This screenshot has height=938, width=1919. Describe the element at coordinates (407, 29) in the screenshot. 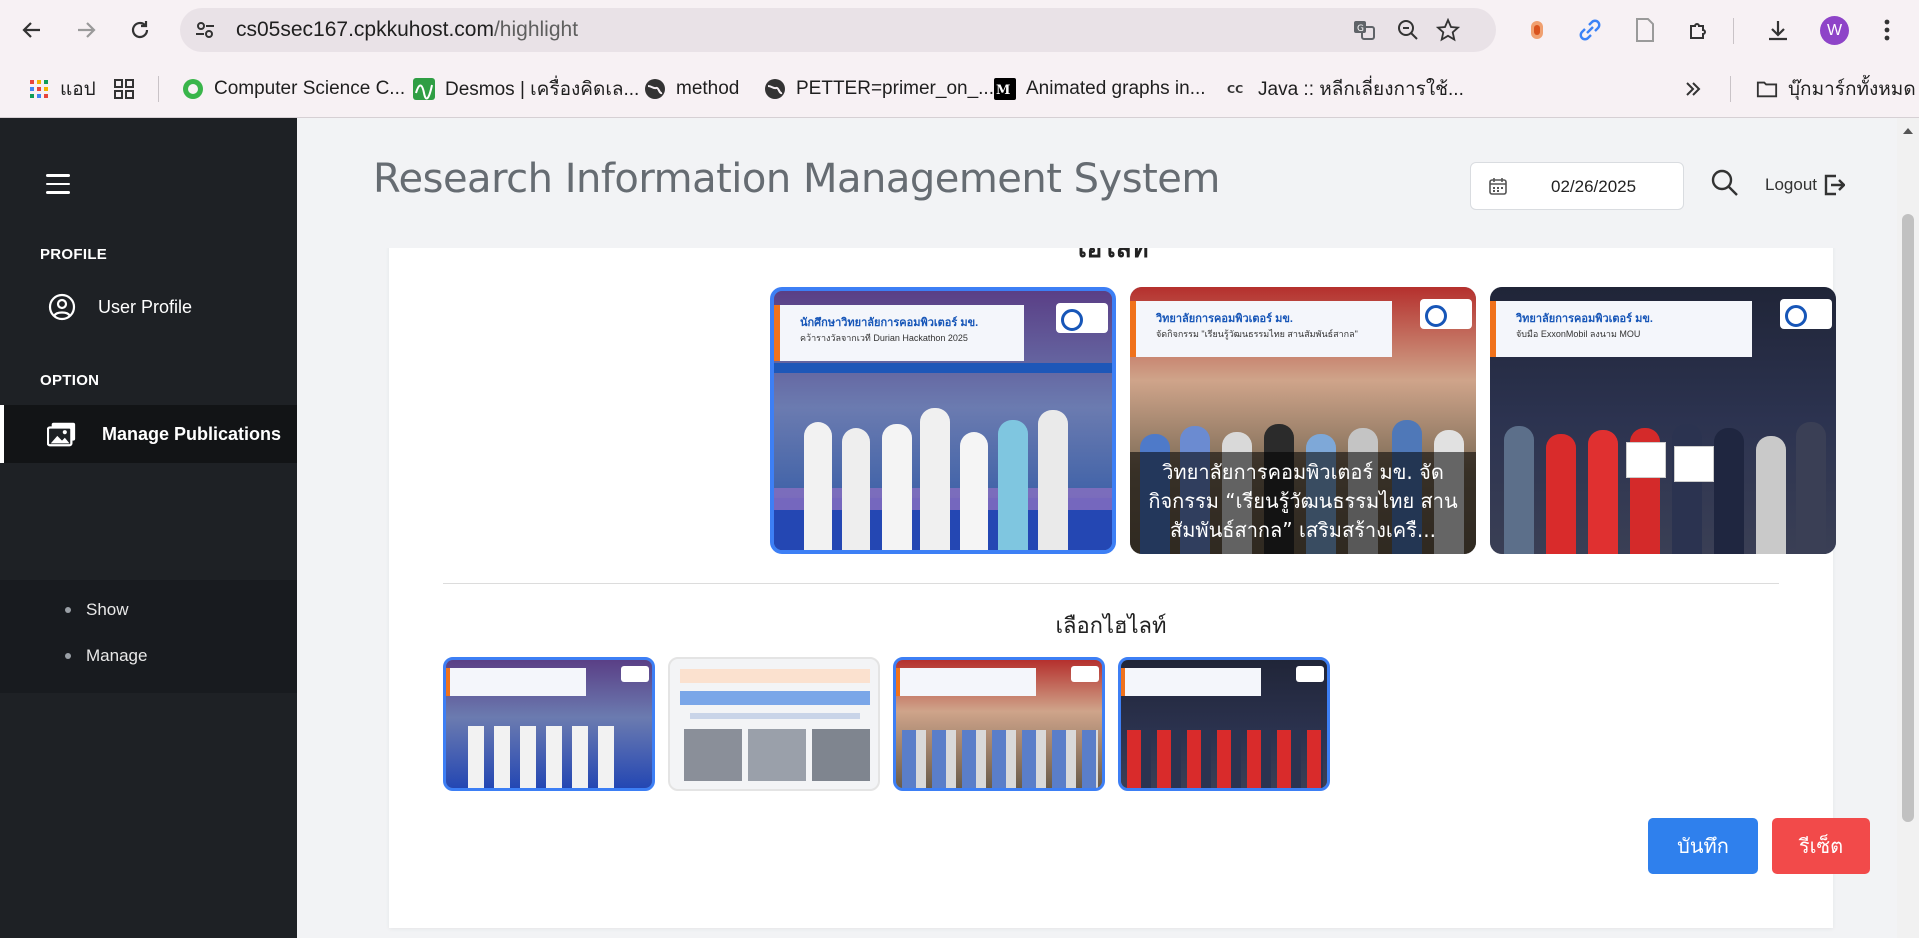

I see `url-text: cs05sec167.cpkkuhost.com/highlight` at that location.